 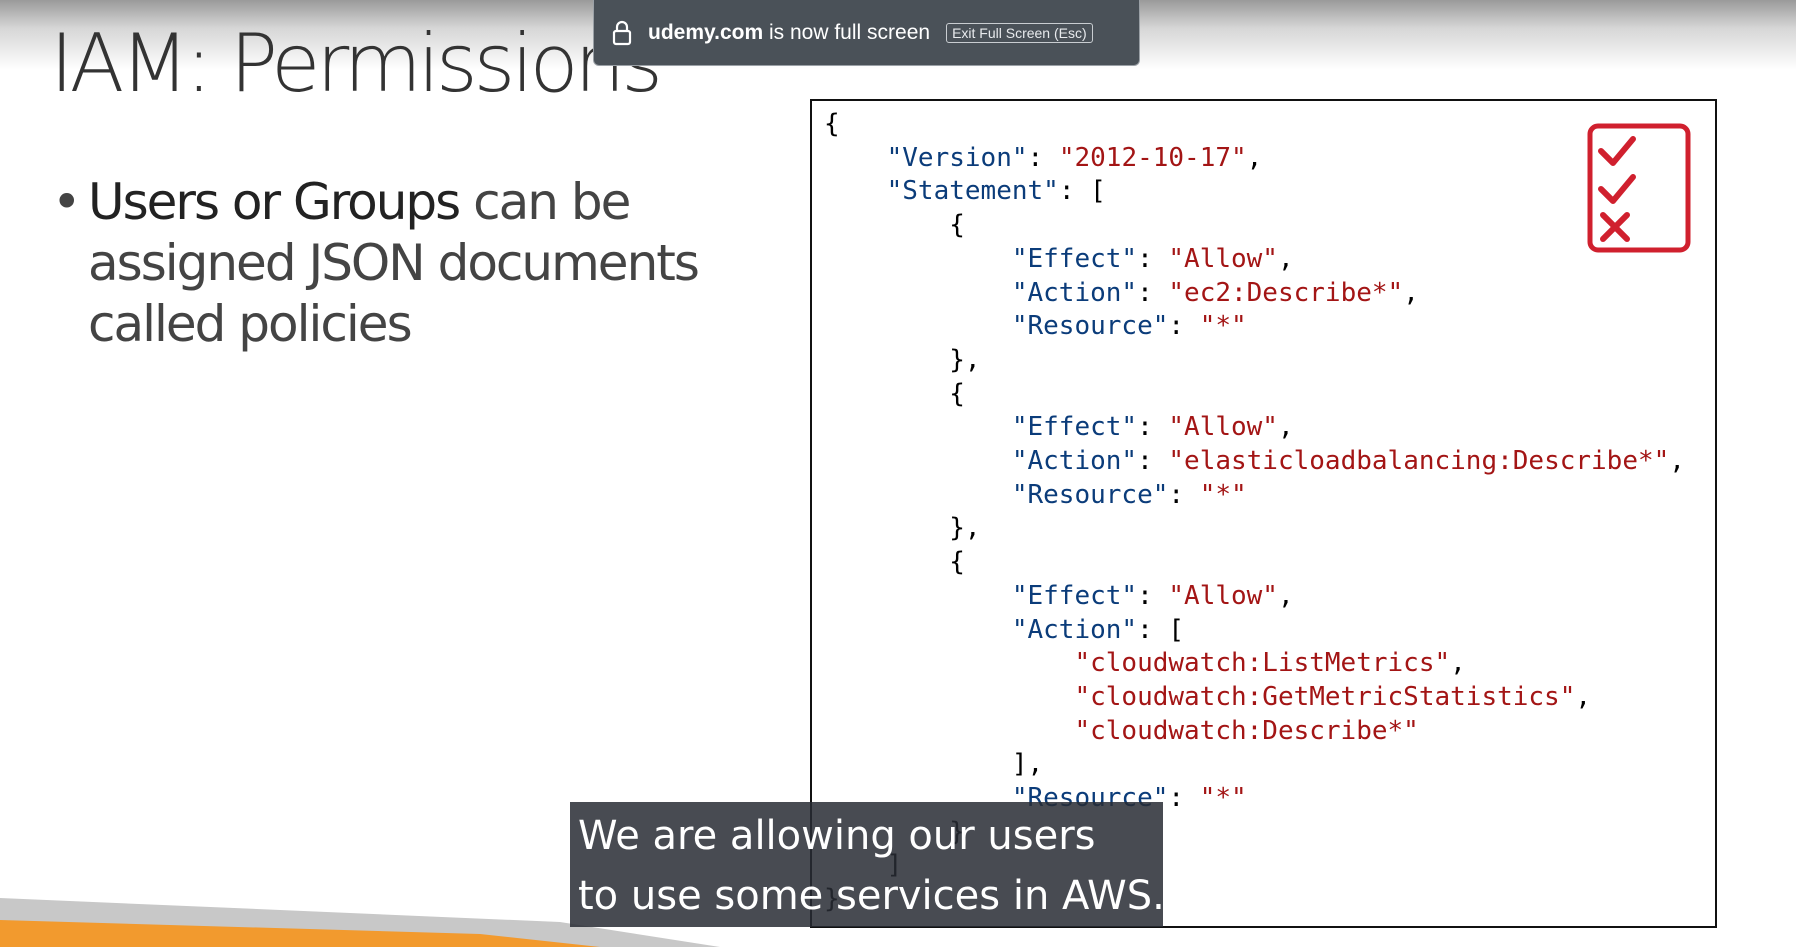 I want to click on code-line: "Action": "ec2:Describe*",, so click(x=1121, y=293).